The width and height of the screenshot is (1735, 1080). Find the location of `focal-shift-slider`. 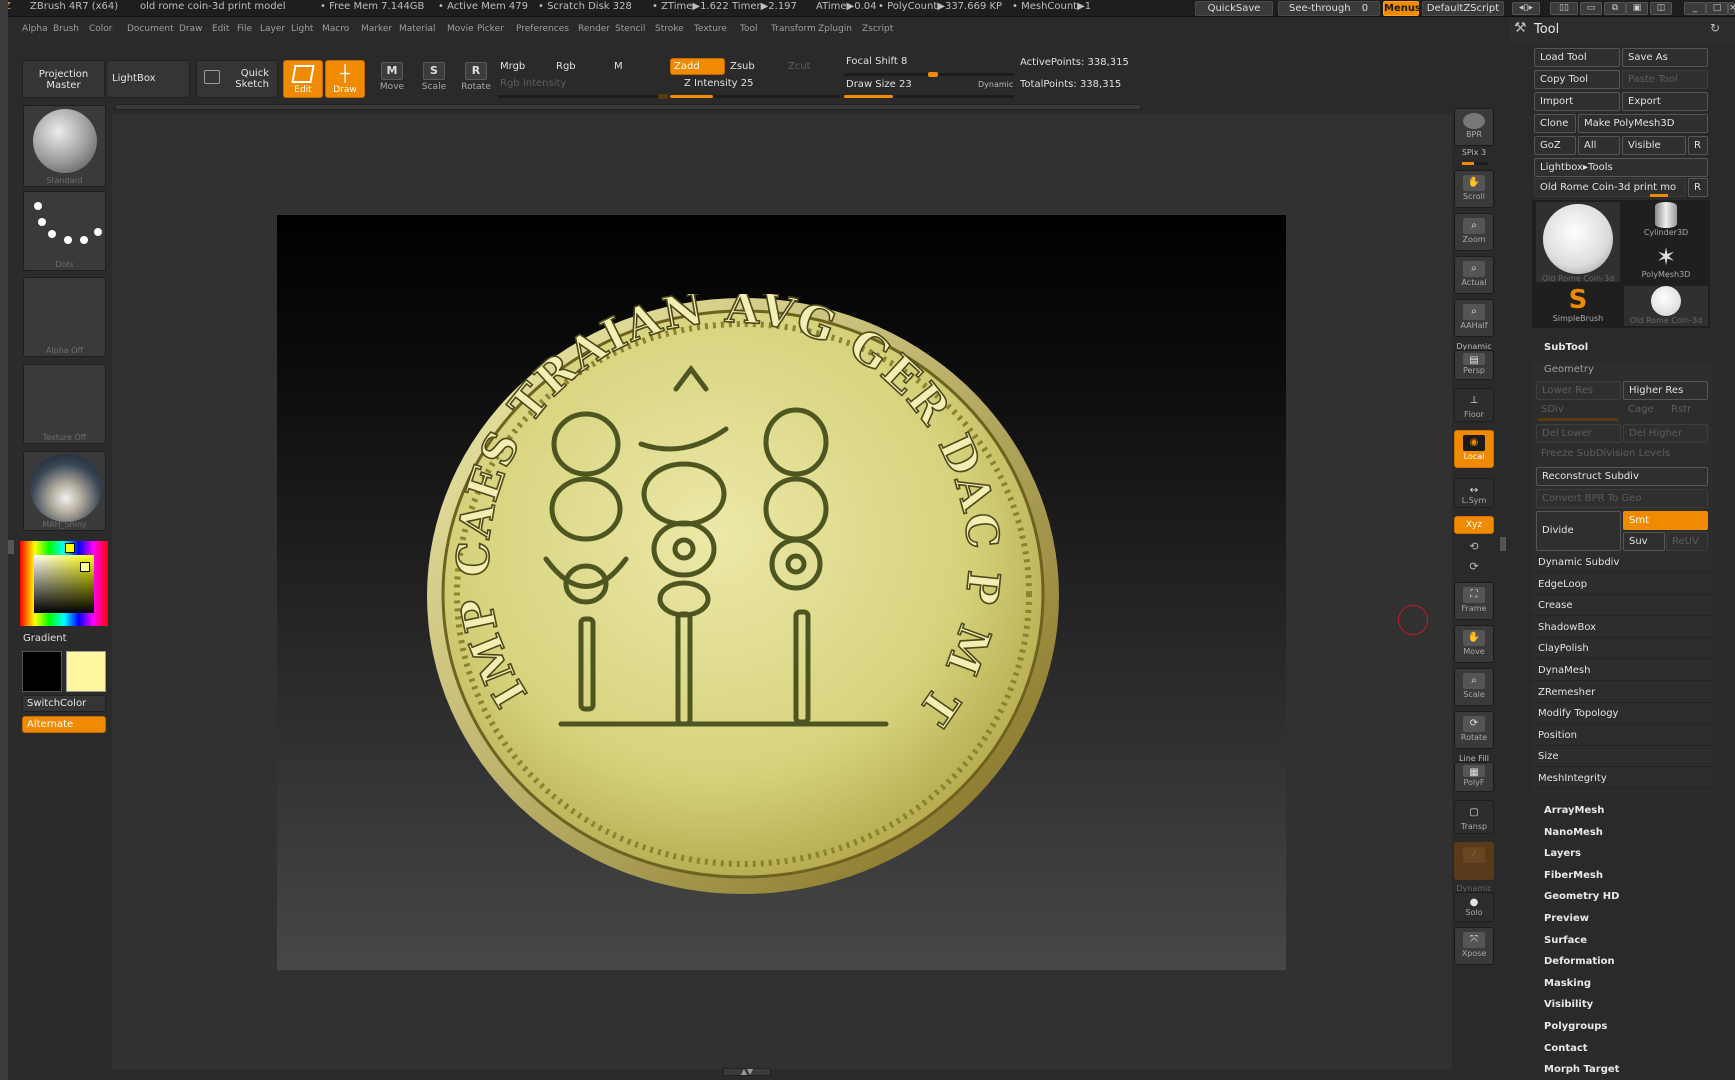

focal-shift-slider is located at coordinates (929, 74).